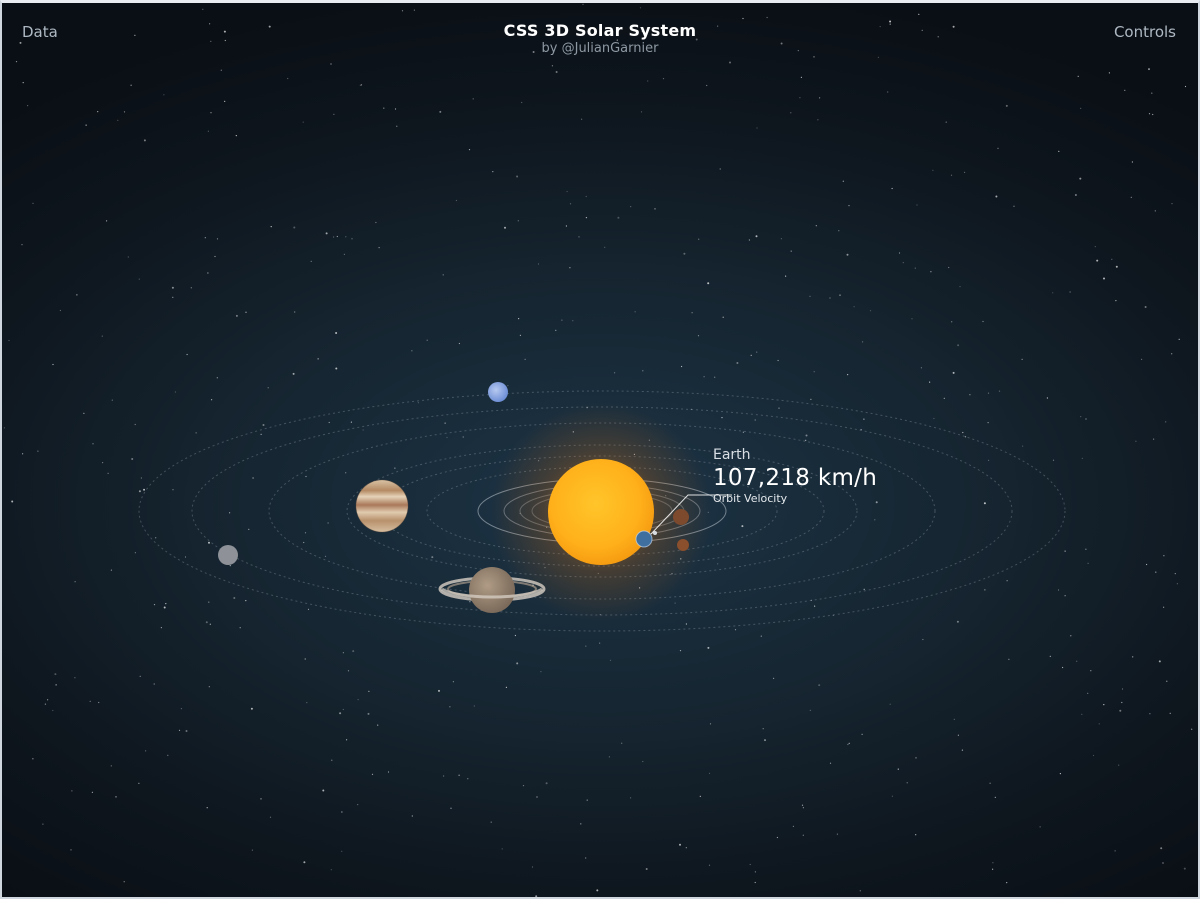 This screenshot has width=1200, height=899. What do you see at coordinates (681, 517) in the screenshot?
I see `planet-venus` at bounding box center [681, 517].